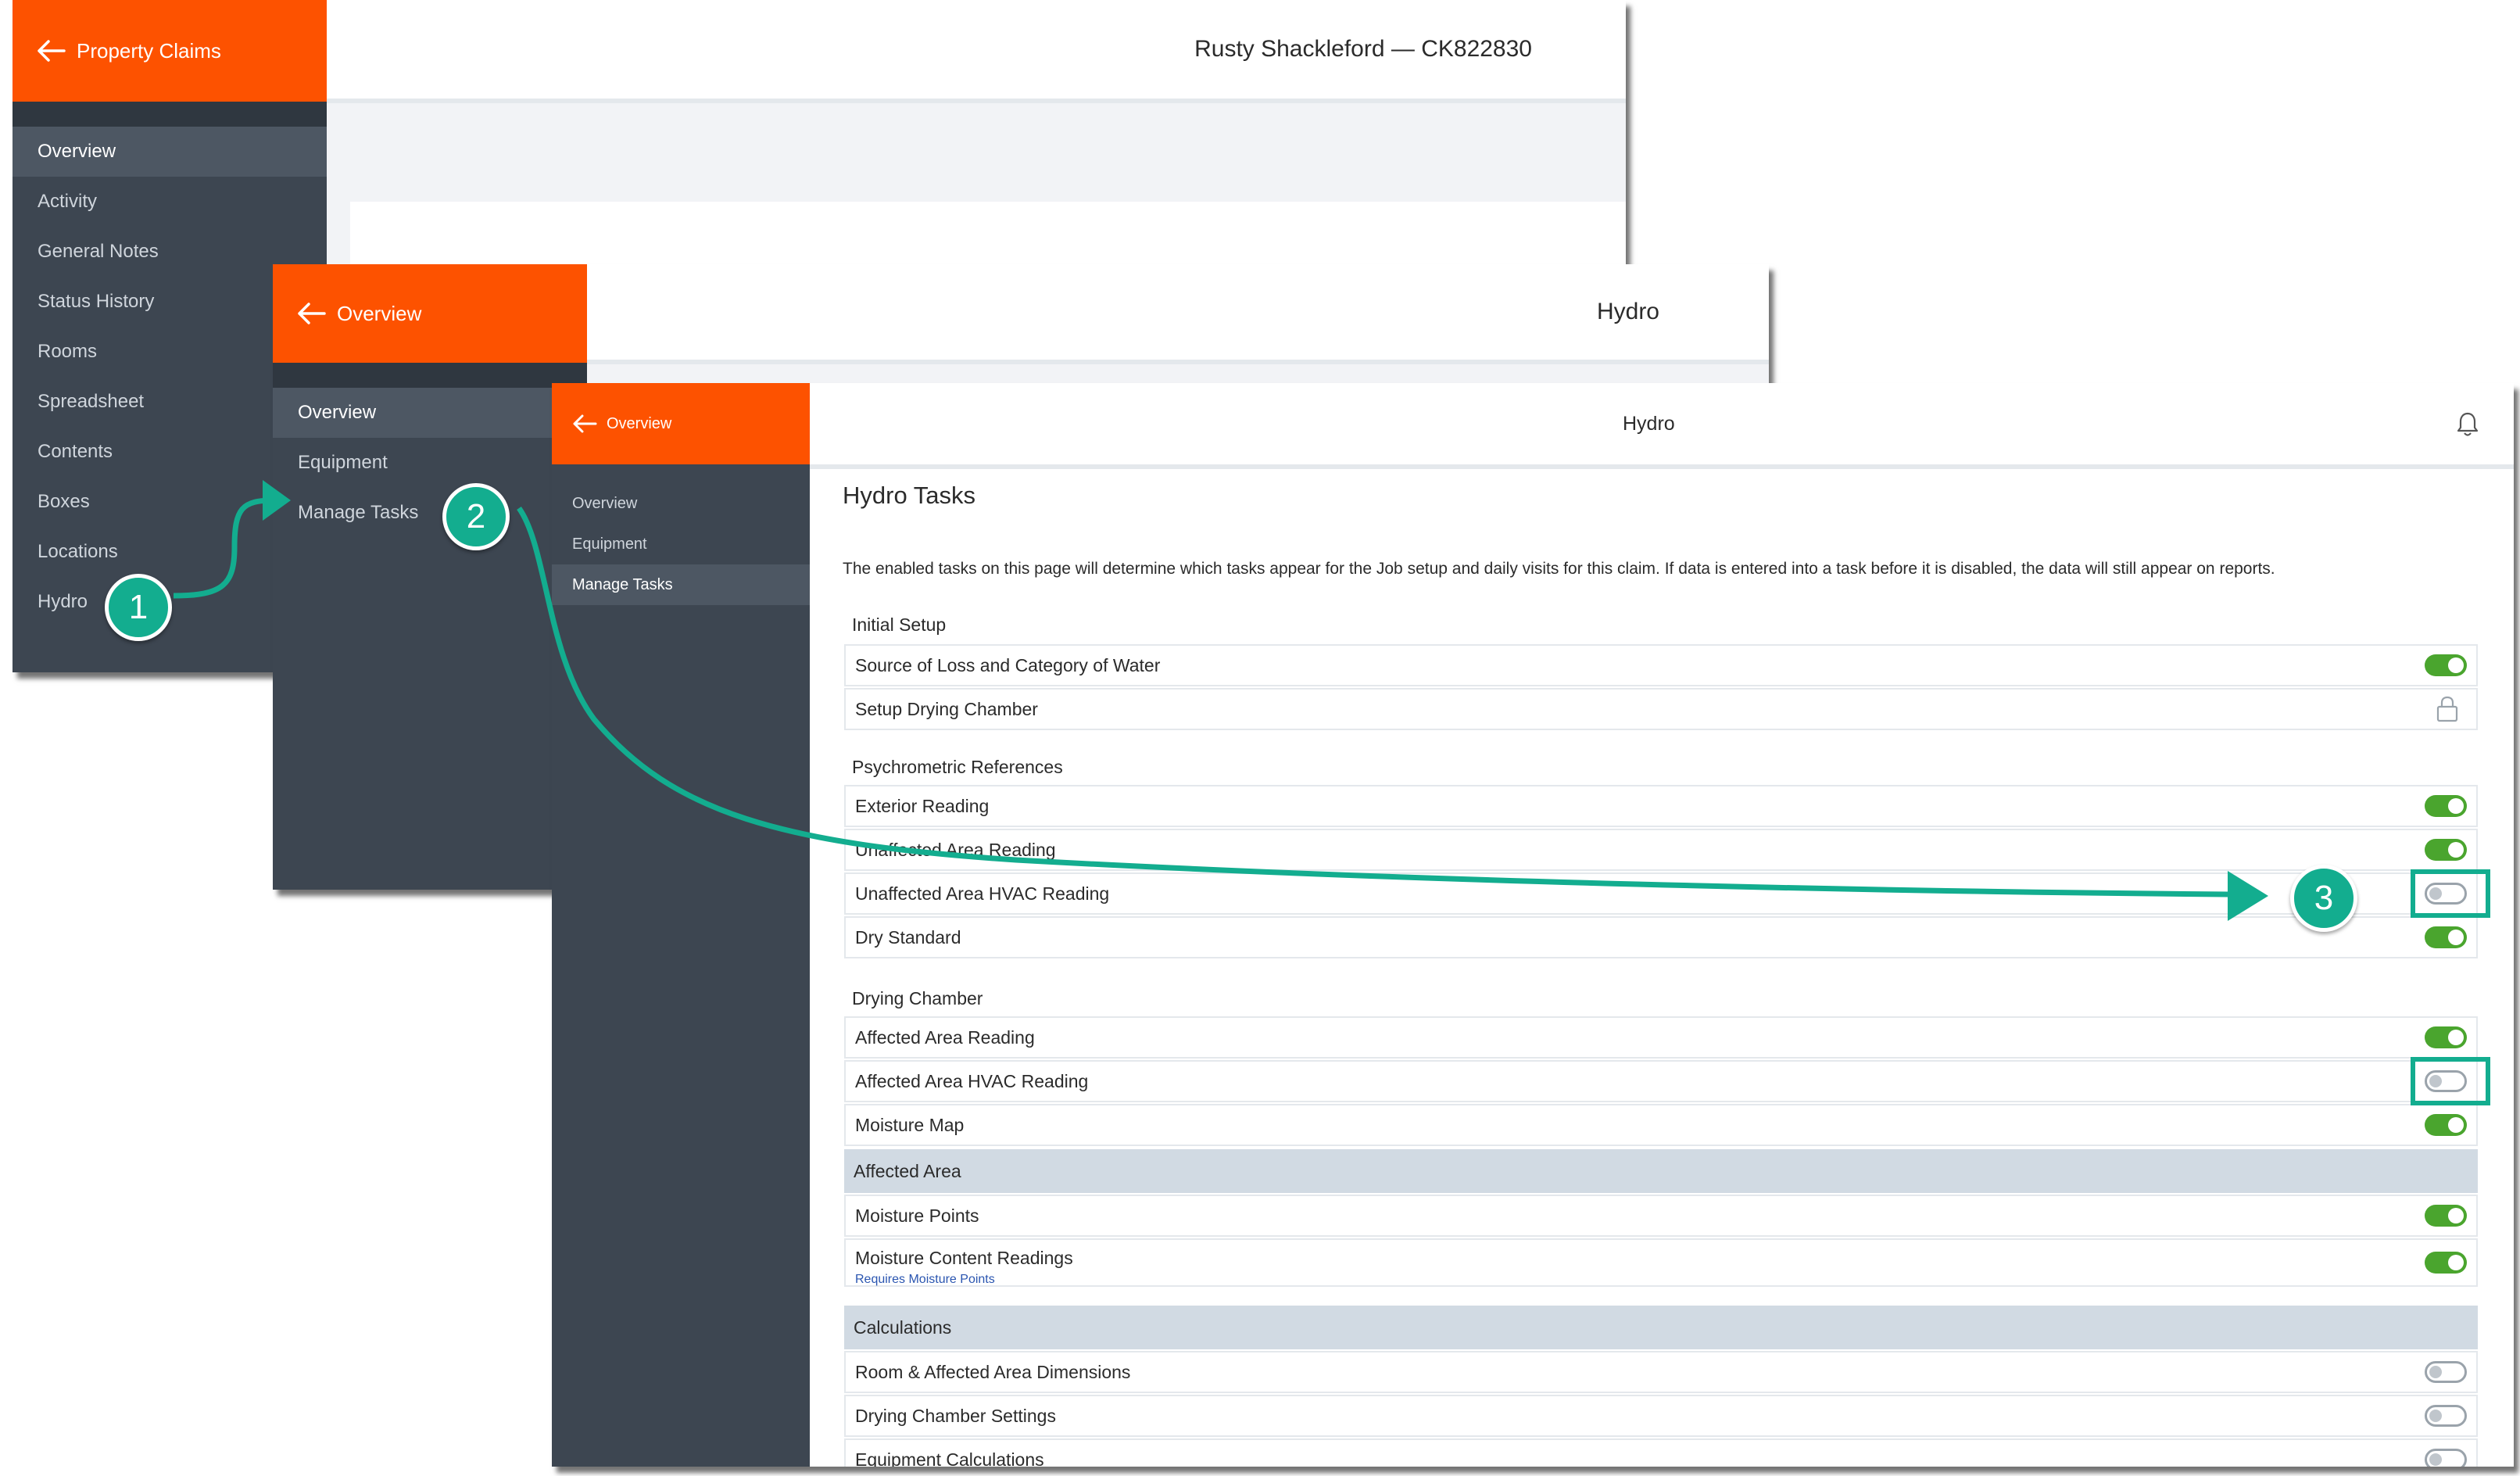 The height and width of the screenshot is (1476, 2520). Describe the element at coordinates (946, 709) in the screenshot. I see `task-label: Setup Drying Chamber` at that location.